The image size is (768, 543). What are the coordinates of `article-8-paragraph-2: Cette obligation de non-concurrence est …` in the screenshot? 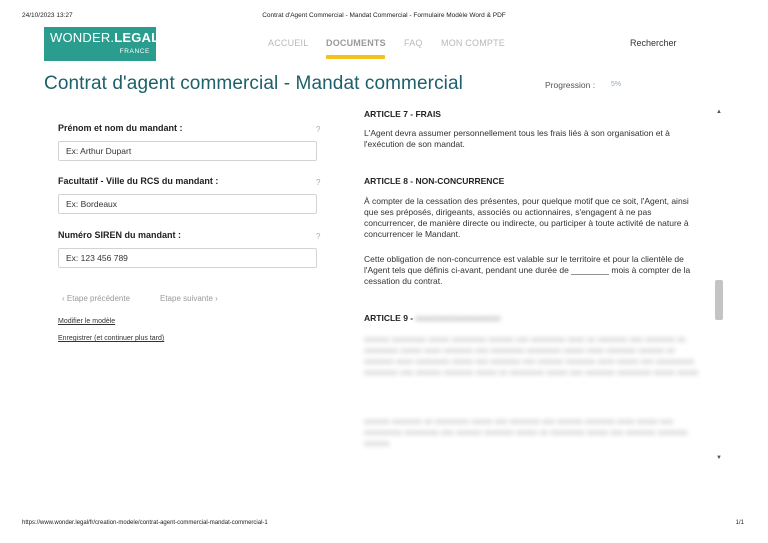 It's located at (527, 270).